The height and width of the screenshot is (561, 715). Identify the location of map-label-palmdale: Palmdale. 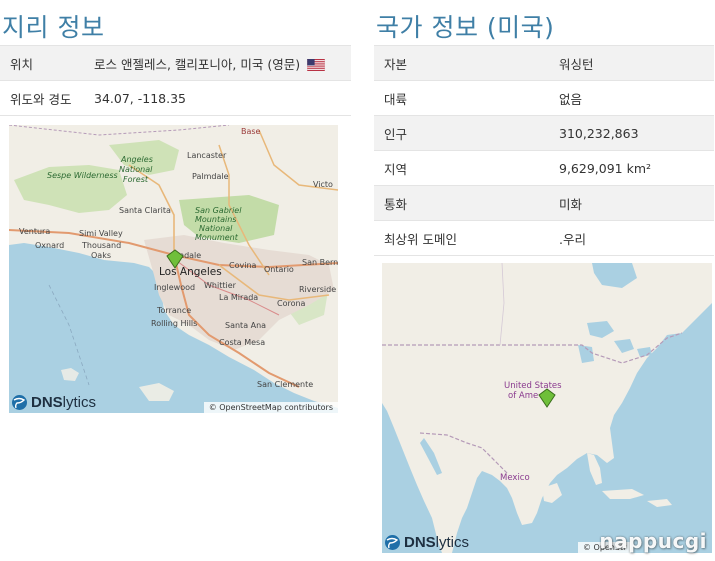
(210, 176).